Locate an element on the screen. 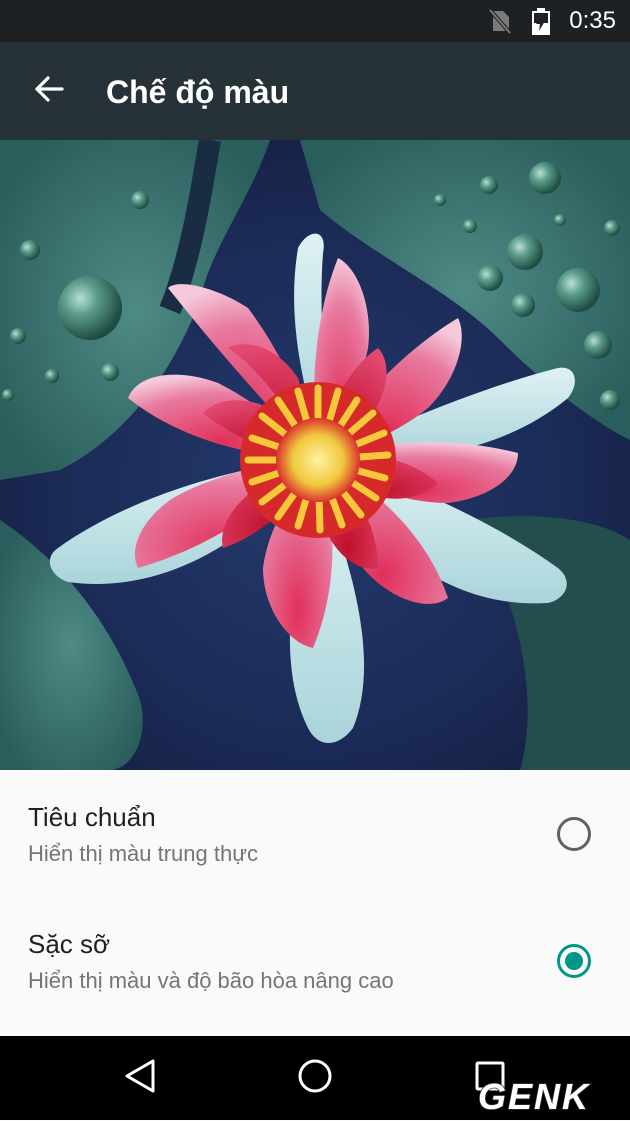 The height and width of the screenshot is (1121, 630). arrow-back-icon is located at coordinates (49, 91).